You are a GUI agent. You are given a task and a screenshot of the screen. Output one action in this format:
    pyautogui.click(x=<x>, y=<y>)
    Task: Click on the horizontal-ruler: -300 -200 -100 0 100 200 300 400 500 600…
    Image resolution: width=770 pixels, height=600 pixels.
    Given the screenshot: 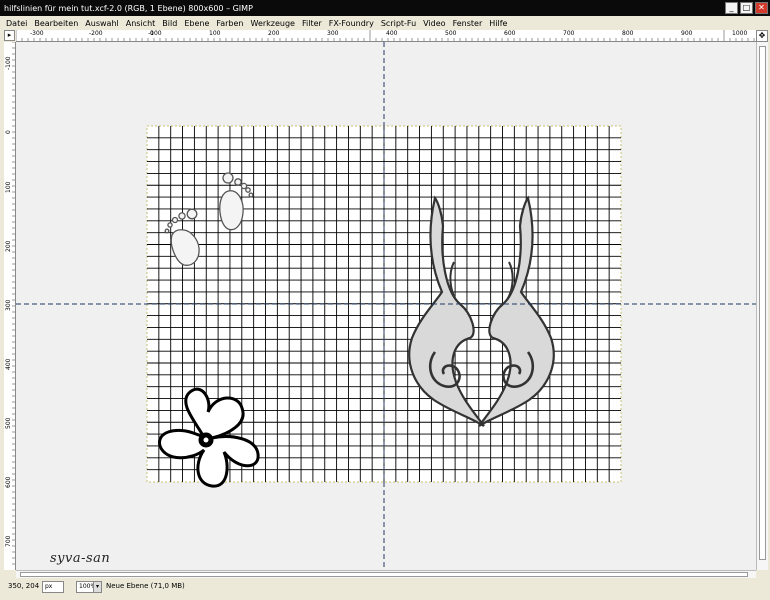 What is the action you would take?
    pyautogui.click(x=386, y=36)
    